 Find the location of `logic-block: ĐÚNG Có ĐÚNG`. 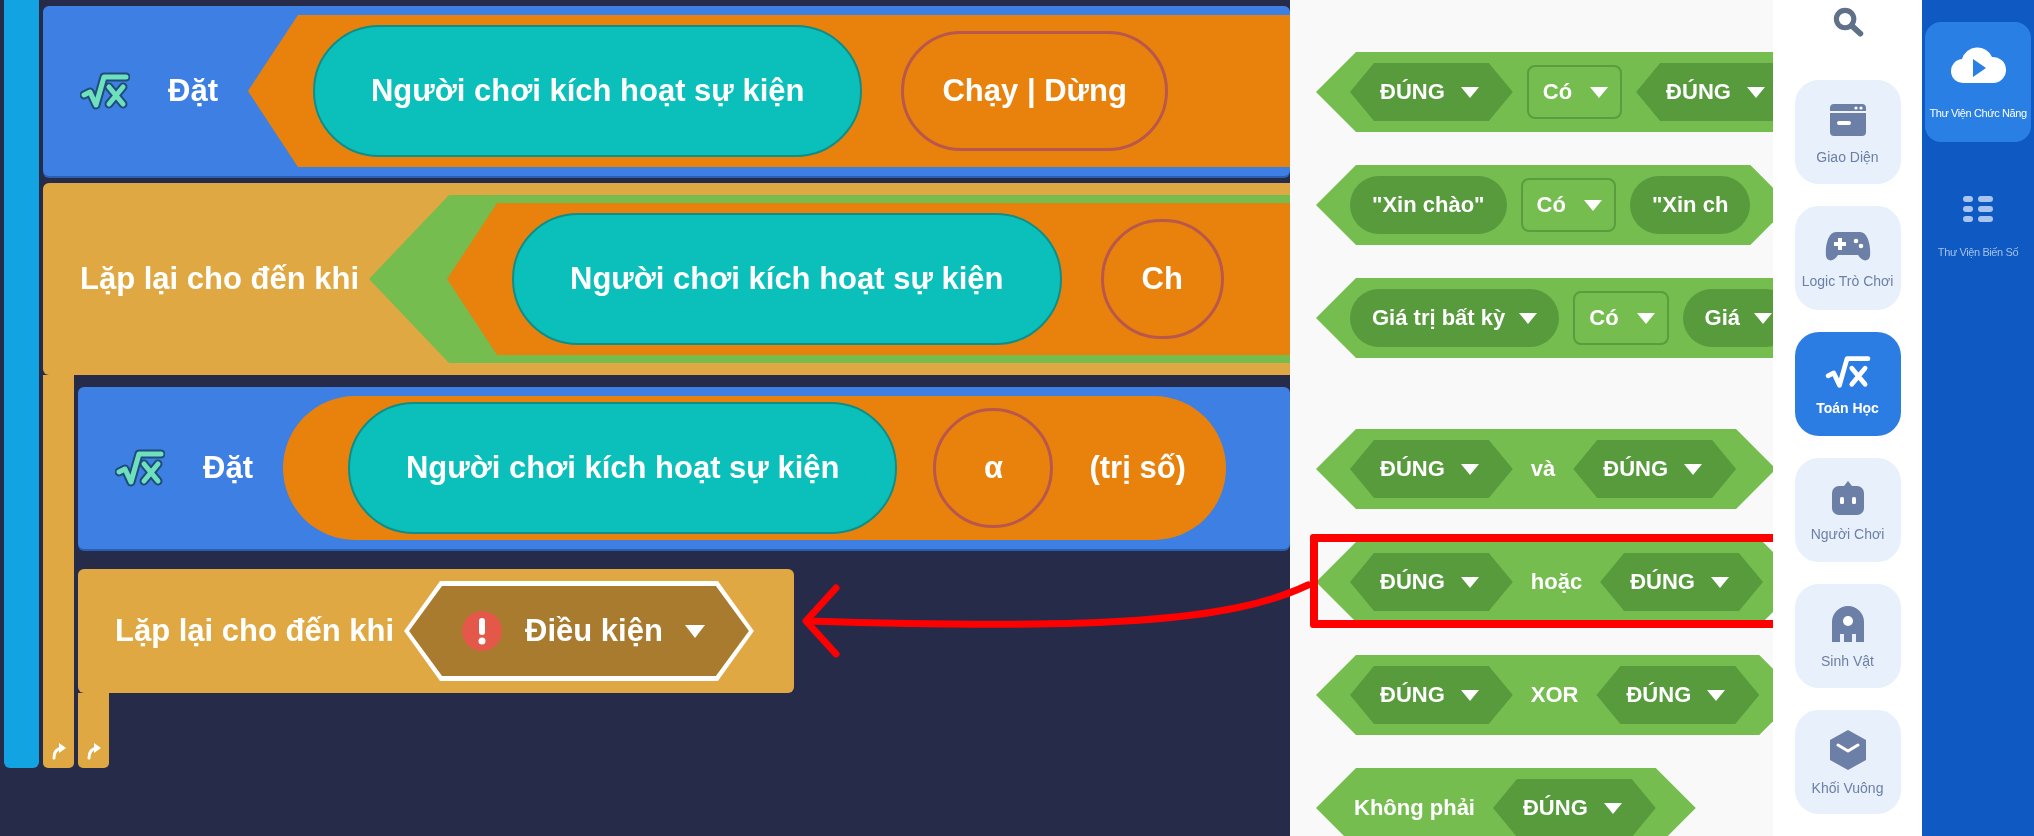

logic-block: ĐÚNG Có ĐÚNG is located at coordinates (1544, 92).